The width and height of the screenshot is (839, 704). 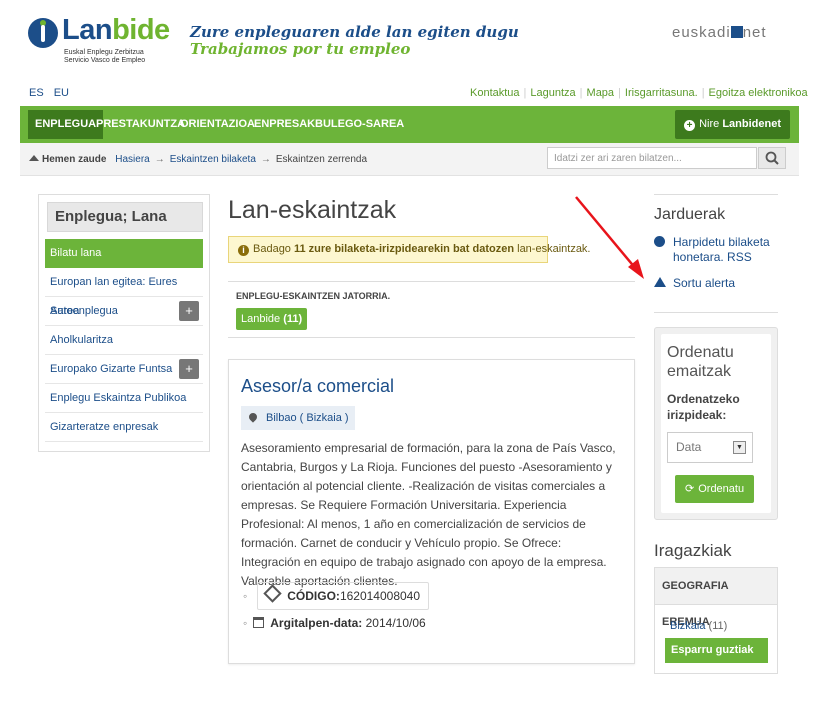 What do you see at coordinates (104, 52) in the screenshot?
I see `logo-subtitle-eu: Euskal Enplegu Zerbitzua` at bounding box center [104, 52].